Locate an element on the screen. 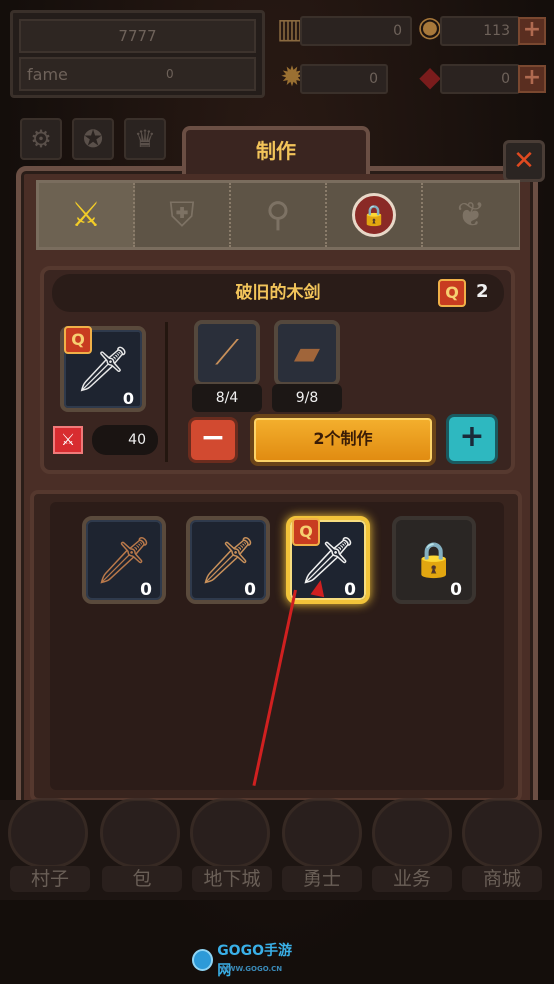  item-slot-wooden-sword-2: 🗡 0 is located at coordinates (228, 560).